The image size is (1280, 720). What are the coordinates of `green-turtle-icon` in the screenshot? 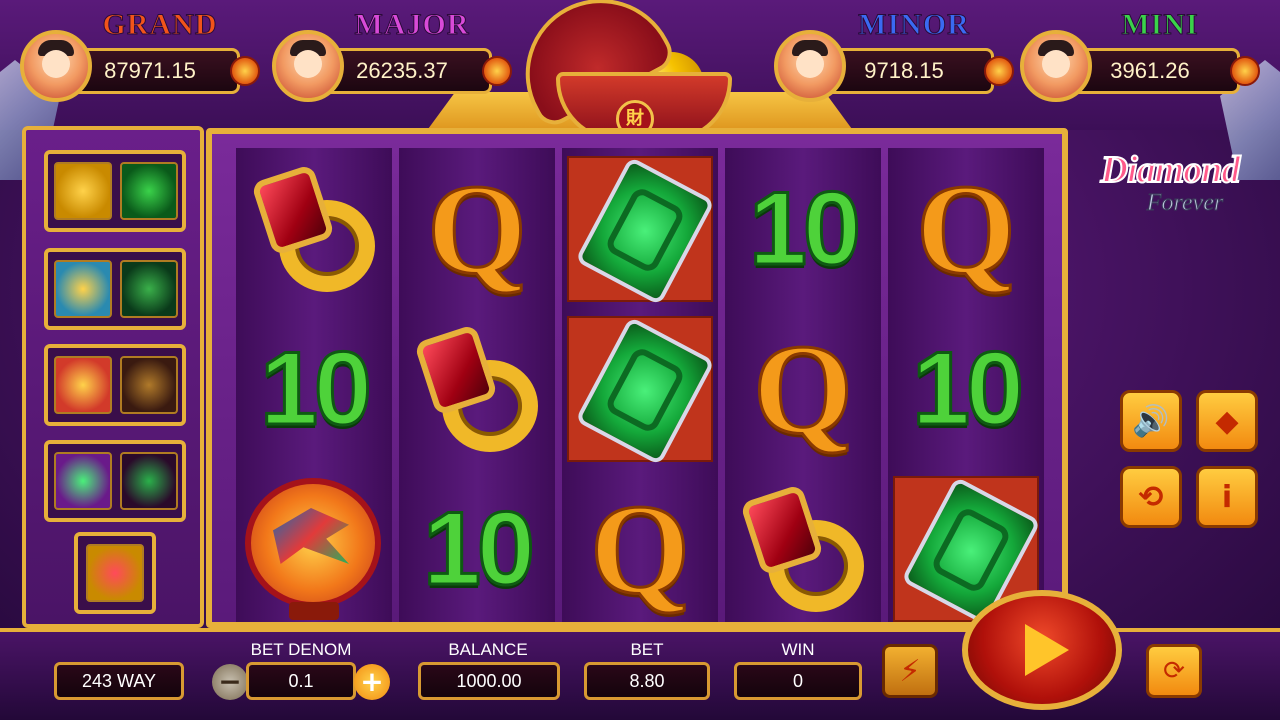 It's located at (149, 289).